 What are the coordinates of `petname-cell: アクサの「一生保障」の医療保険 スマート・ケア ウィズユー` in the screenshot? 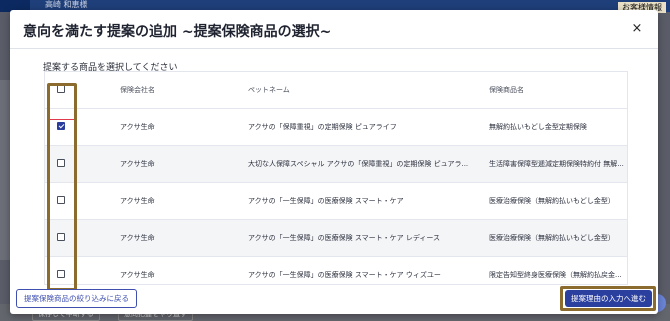 It's located at (344, 275).